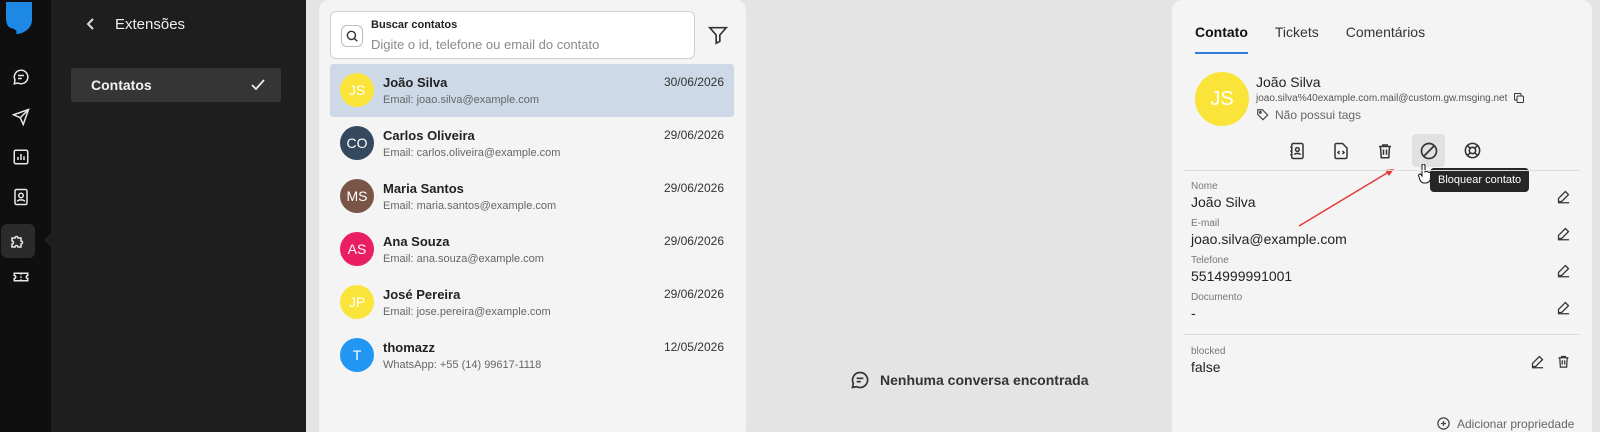 The image size is (1600, 432). Describe the element at coordinates (18, 241) in the screenshot. I see `extensions-puzzle-icon` at that location.